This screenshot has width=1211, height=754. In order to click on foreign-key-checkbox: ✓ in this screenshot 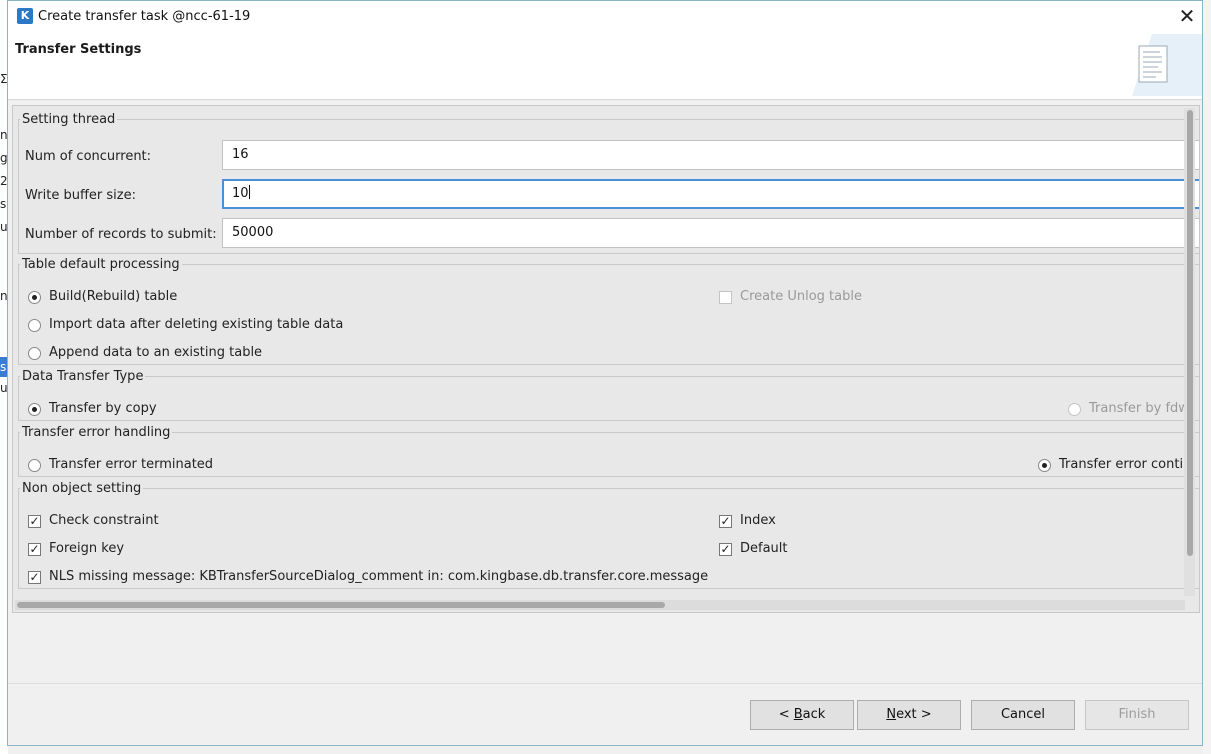, I will do `click(34, 549)`.